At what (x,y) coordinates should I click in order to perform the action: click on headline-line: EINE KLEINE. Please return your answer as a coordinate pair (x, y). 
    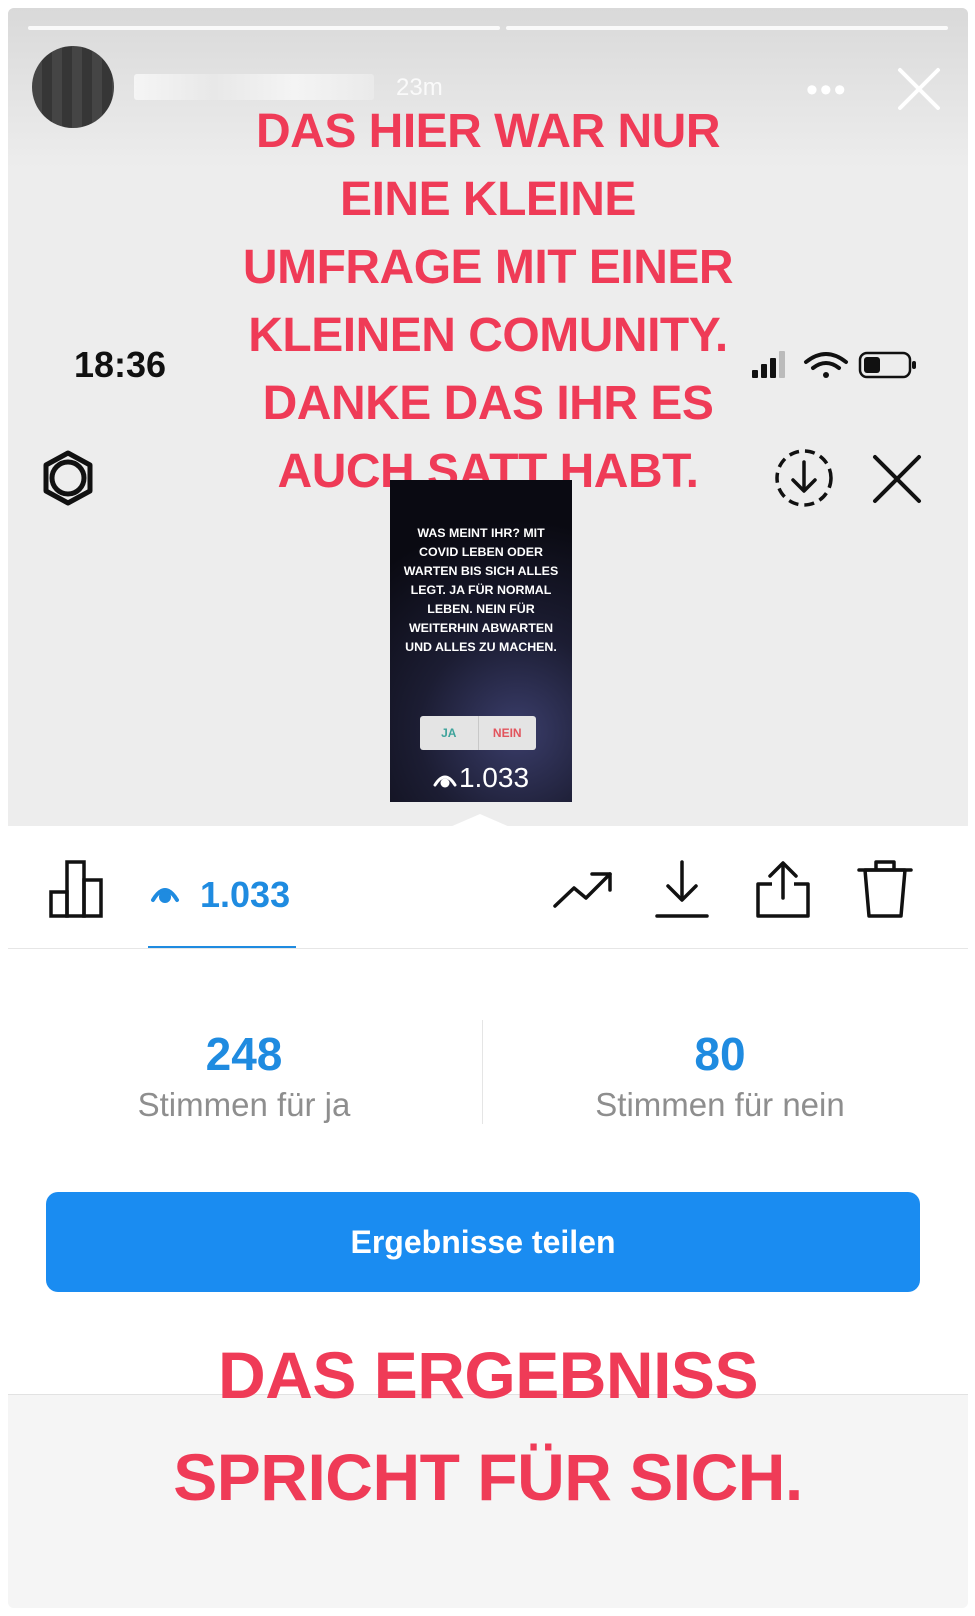
    Looking at the image, I should click on (488, 199).